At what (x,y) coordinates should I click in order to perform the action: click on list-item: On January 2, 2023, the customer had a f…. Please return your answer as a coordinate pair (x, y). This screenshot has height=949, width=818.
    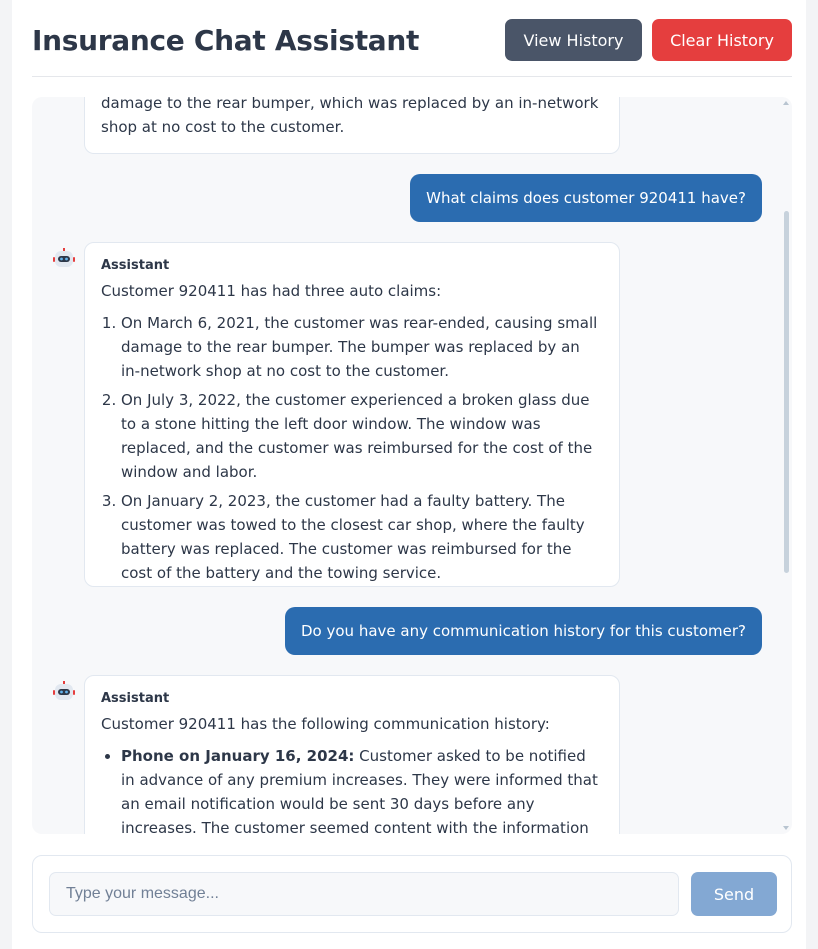
    Looking at the image, I should click on (362, 537).